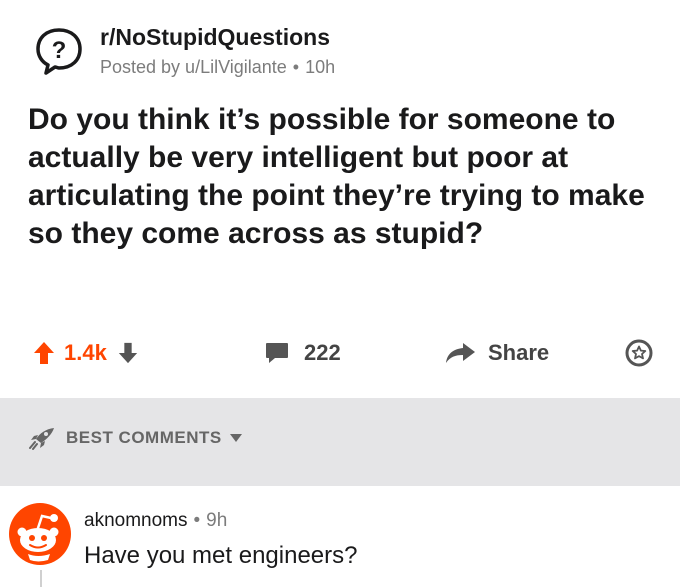 The image size is (680, 587). I want to click on share-arrow-icon, so click(460, 353).